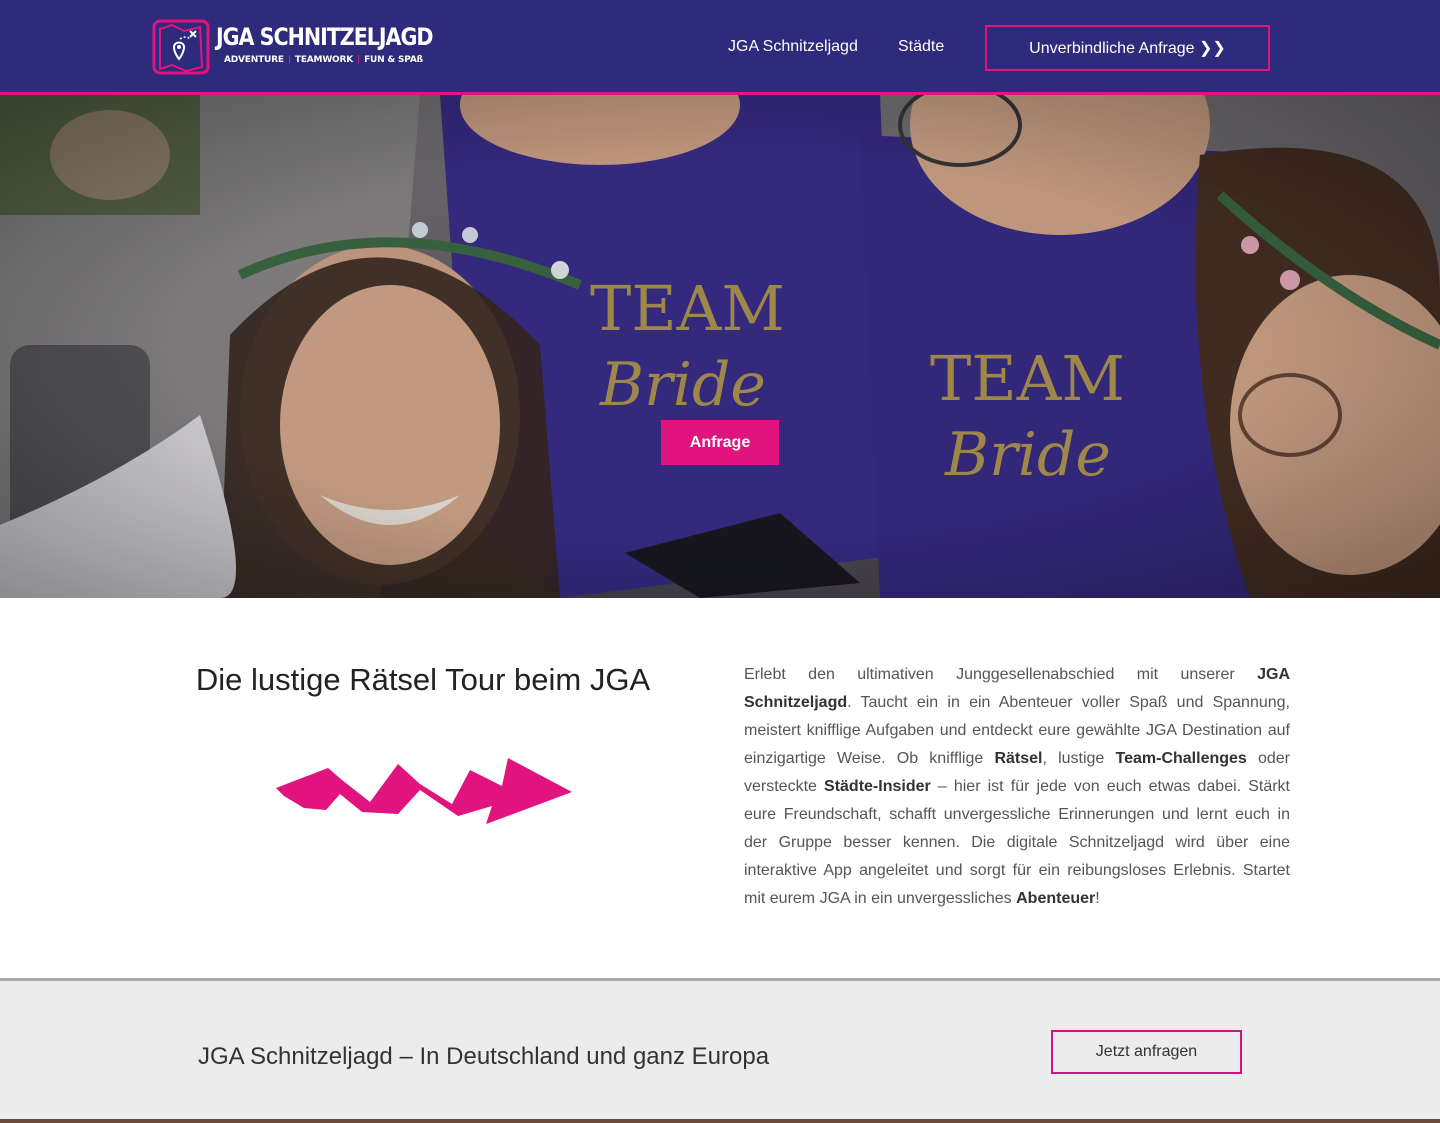  What do you see at coordinates (1018, 758) in the screenshot?
I see `intro-text-highlight: Rätsel` at bounding box center [1018, 758].